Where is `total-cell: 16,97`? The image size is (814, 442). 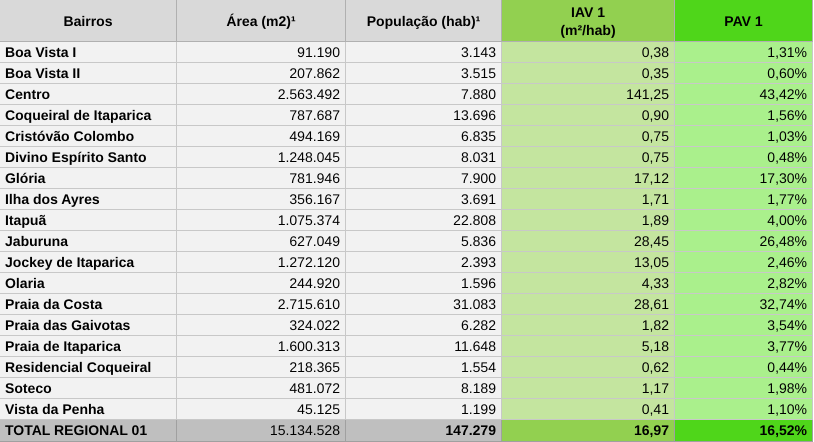
total-cell: 16,97 is located at coordinates (588, 431).